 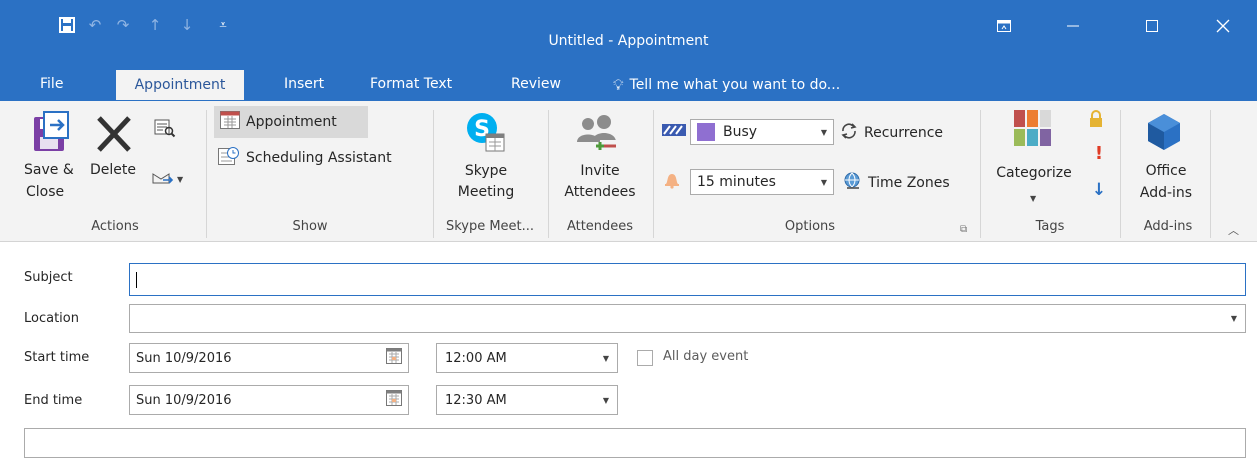 I want to click on invite-attendees-label-2: Attendees, so click(x=600, y=192).